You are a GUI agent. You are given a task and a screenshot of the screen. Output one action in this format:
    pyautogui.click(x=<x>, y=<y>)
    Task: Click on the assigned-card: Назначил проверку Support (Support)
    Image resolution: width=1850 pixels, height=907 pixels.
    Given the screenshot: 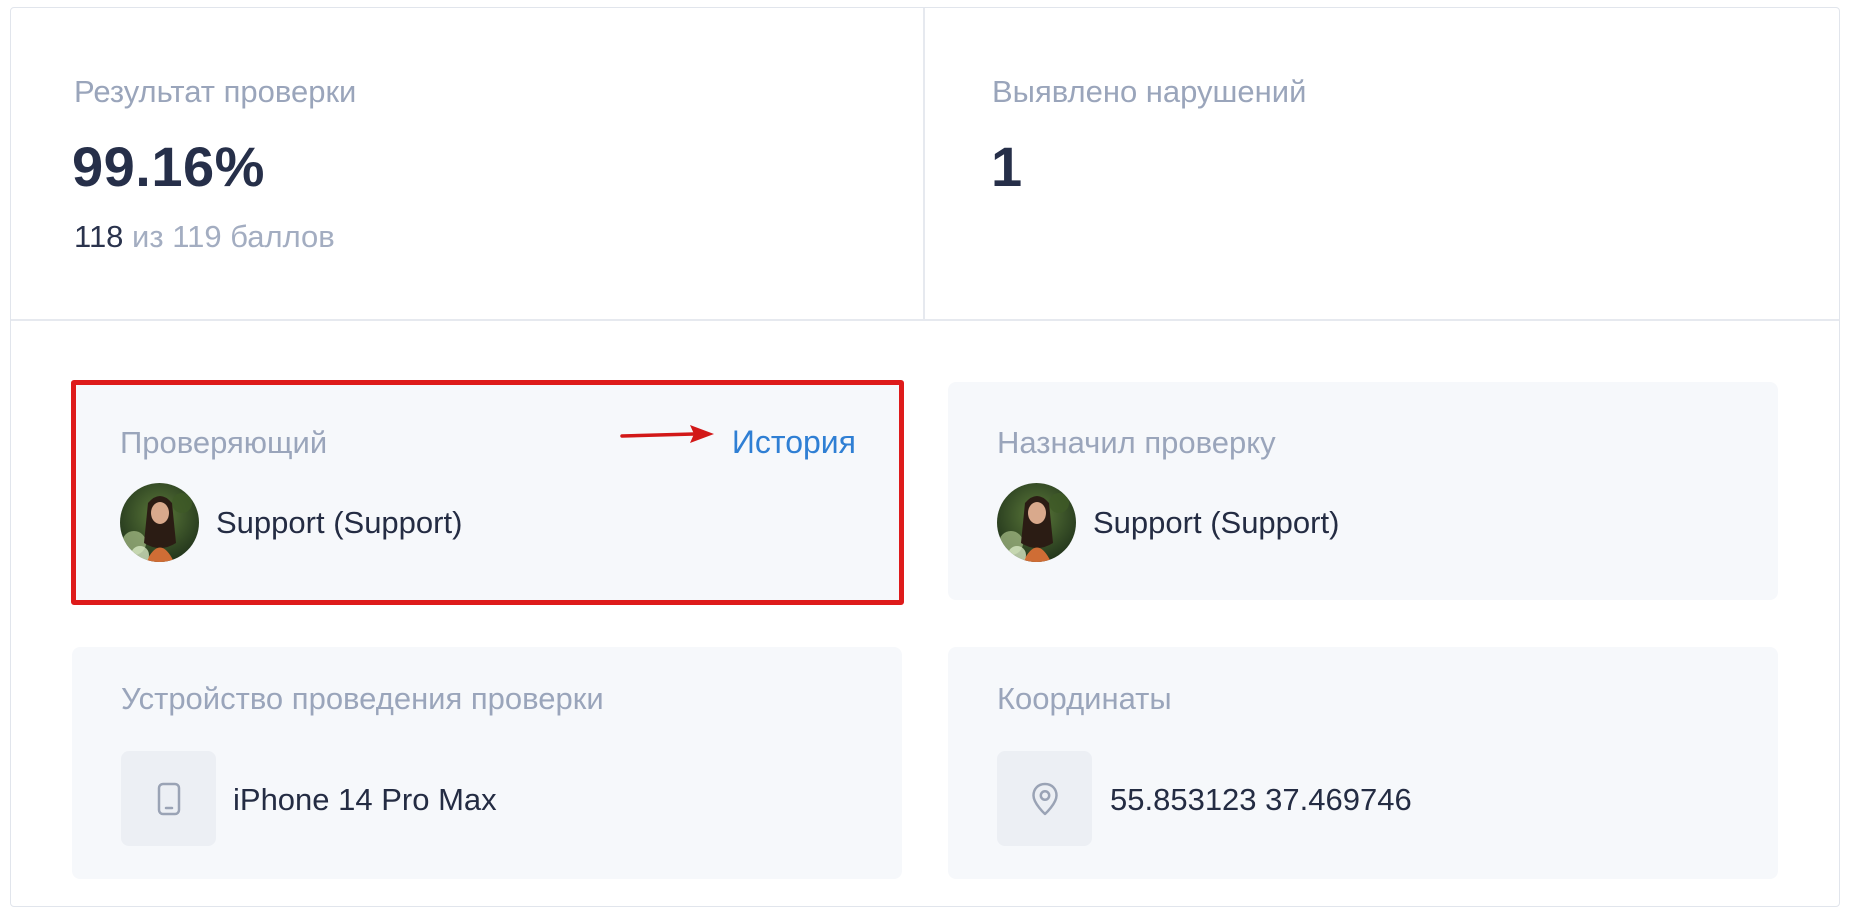 What is the action you would take?
    pyautogui.click(x=1363, y=491)
    